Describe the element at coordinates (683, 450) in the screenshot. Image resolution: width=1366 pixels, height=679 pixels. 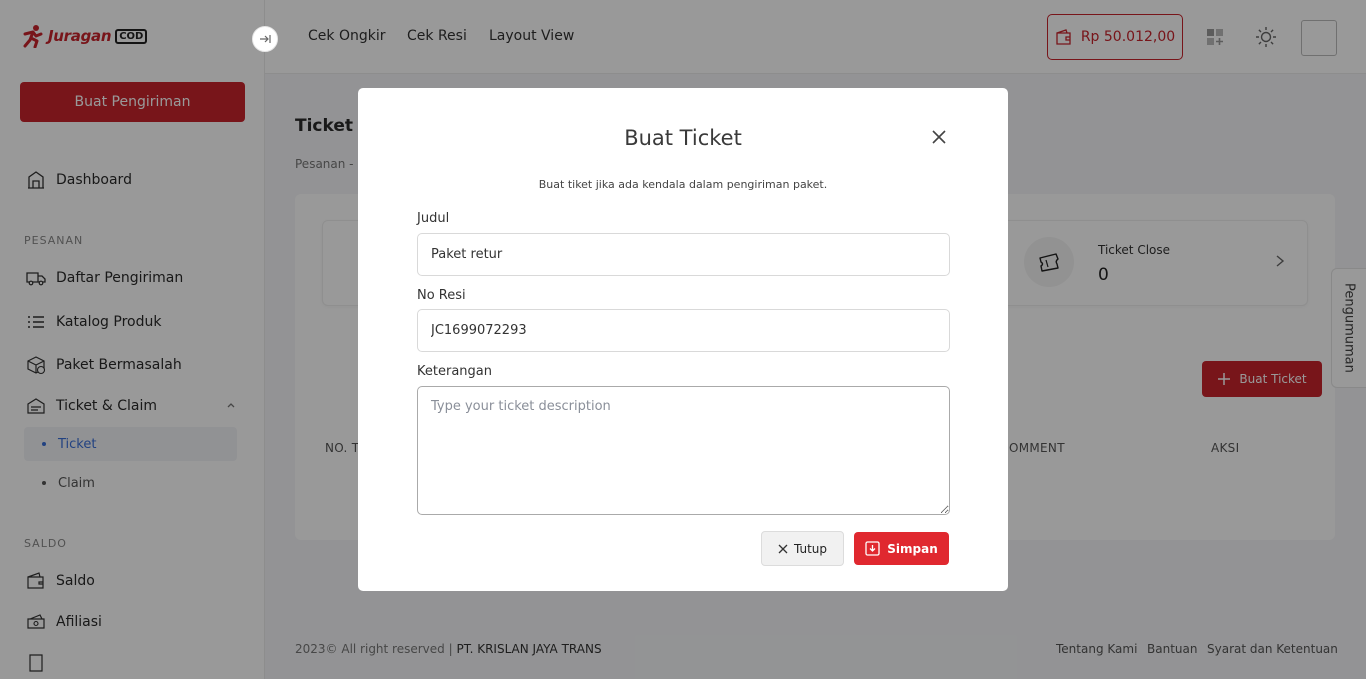
I see `keterangan-textarea` at that location.